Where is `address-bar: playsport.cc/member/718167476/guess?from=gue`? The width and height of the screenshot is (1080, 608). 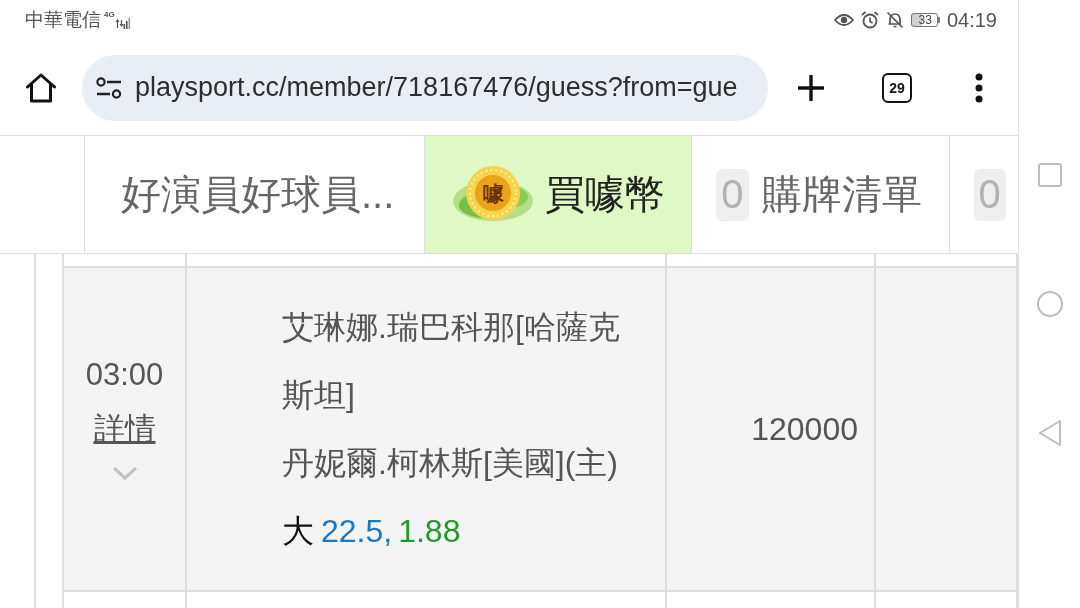
address-bar: playsport.cc/member/718167476/guess?from=gue is located at coordinates (425, 87).